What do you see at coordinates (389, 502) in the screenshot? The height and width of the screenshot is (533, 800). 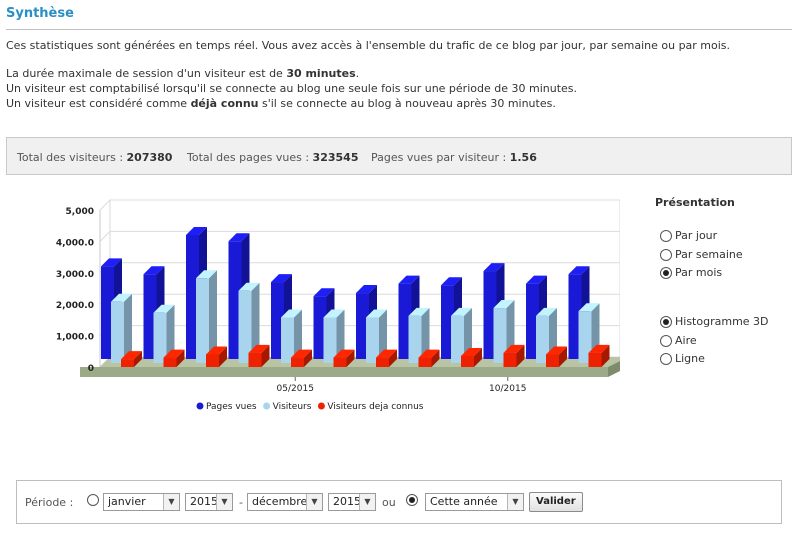 I see `or-label: ou` at bounding box center [389, 502].